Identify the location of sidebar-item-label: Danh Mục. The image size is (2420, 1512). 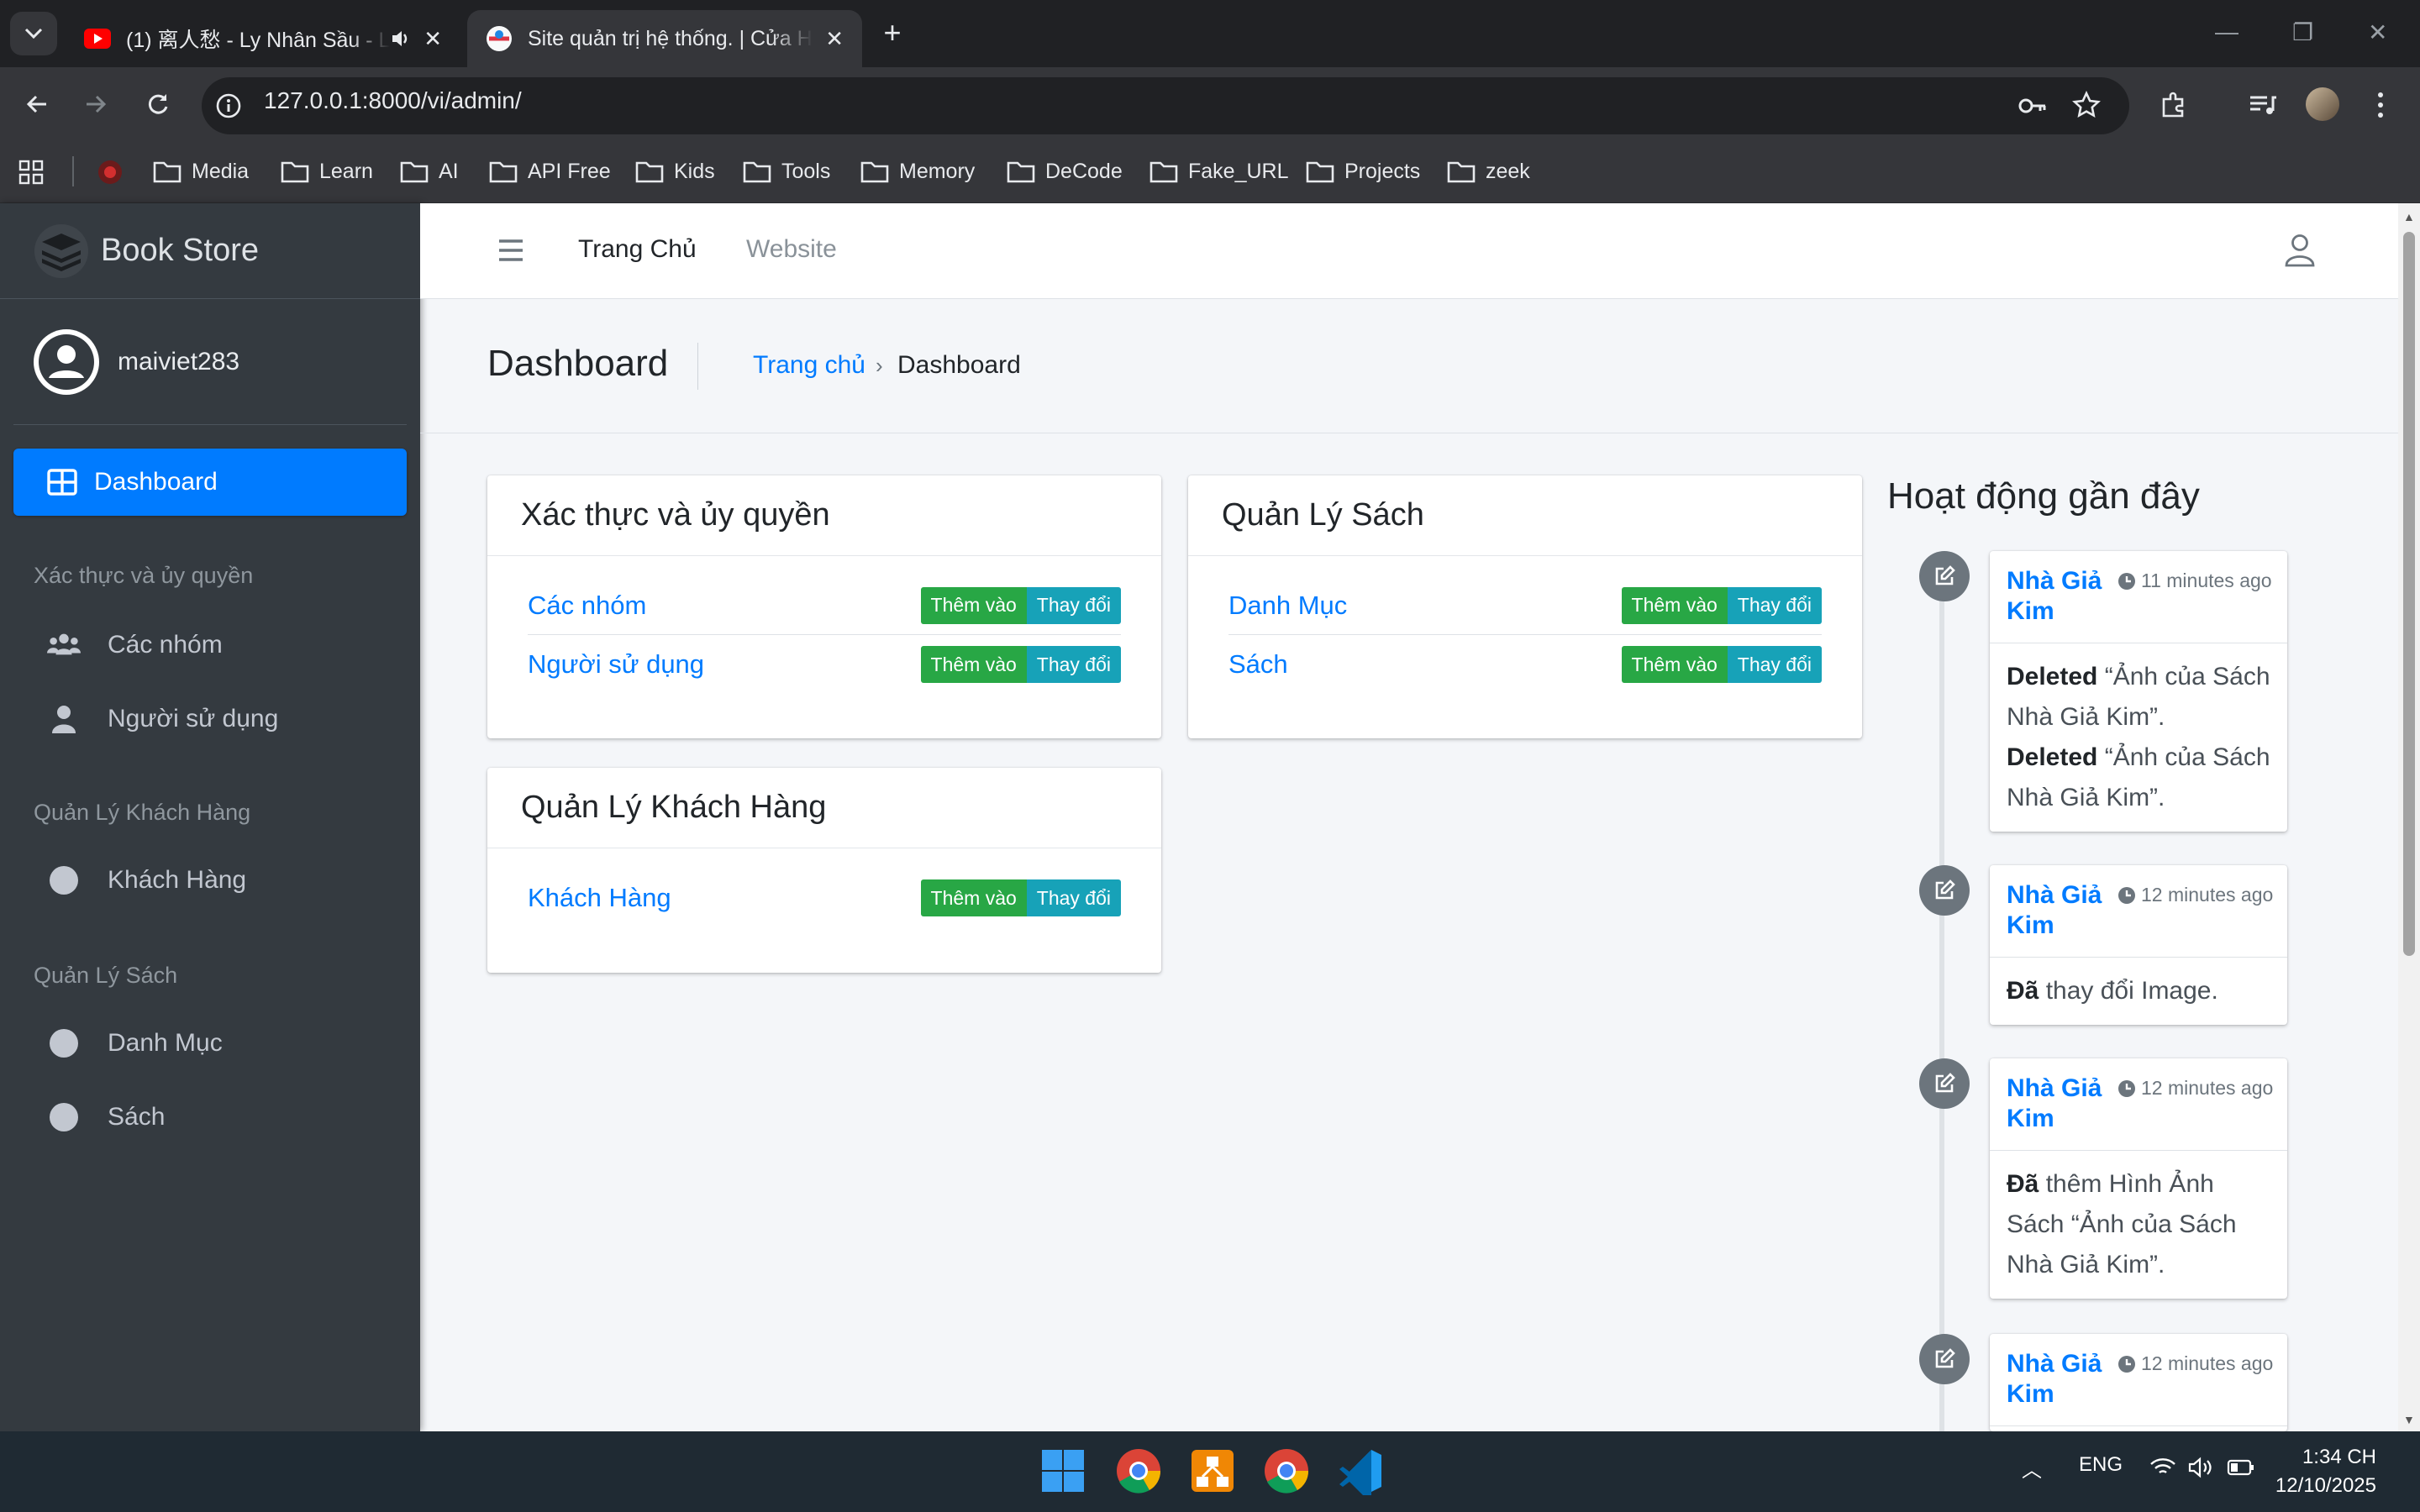
(165, 1043).